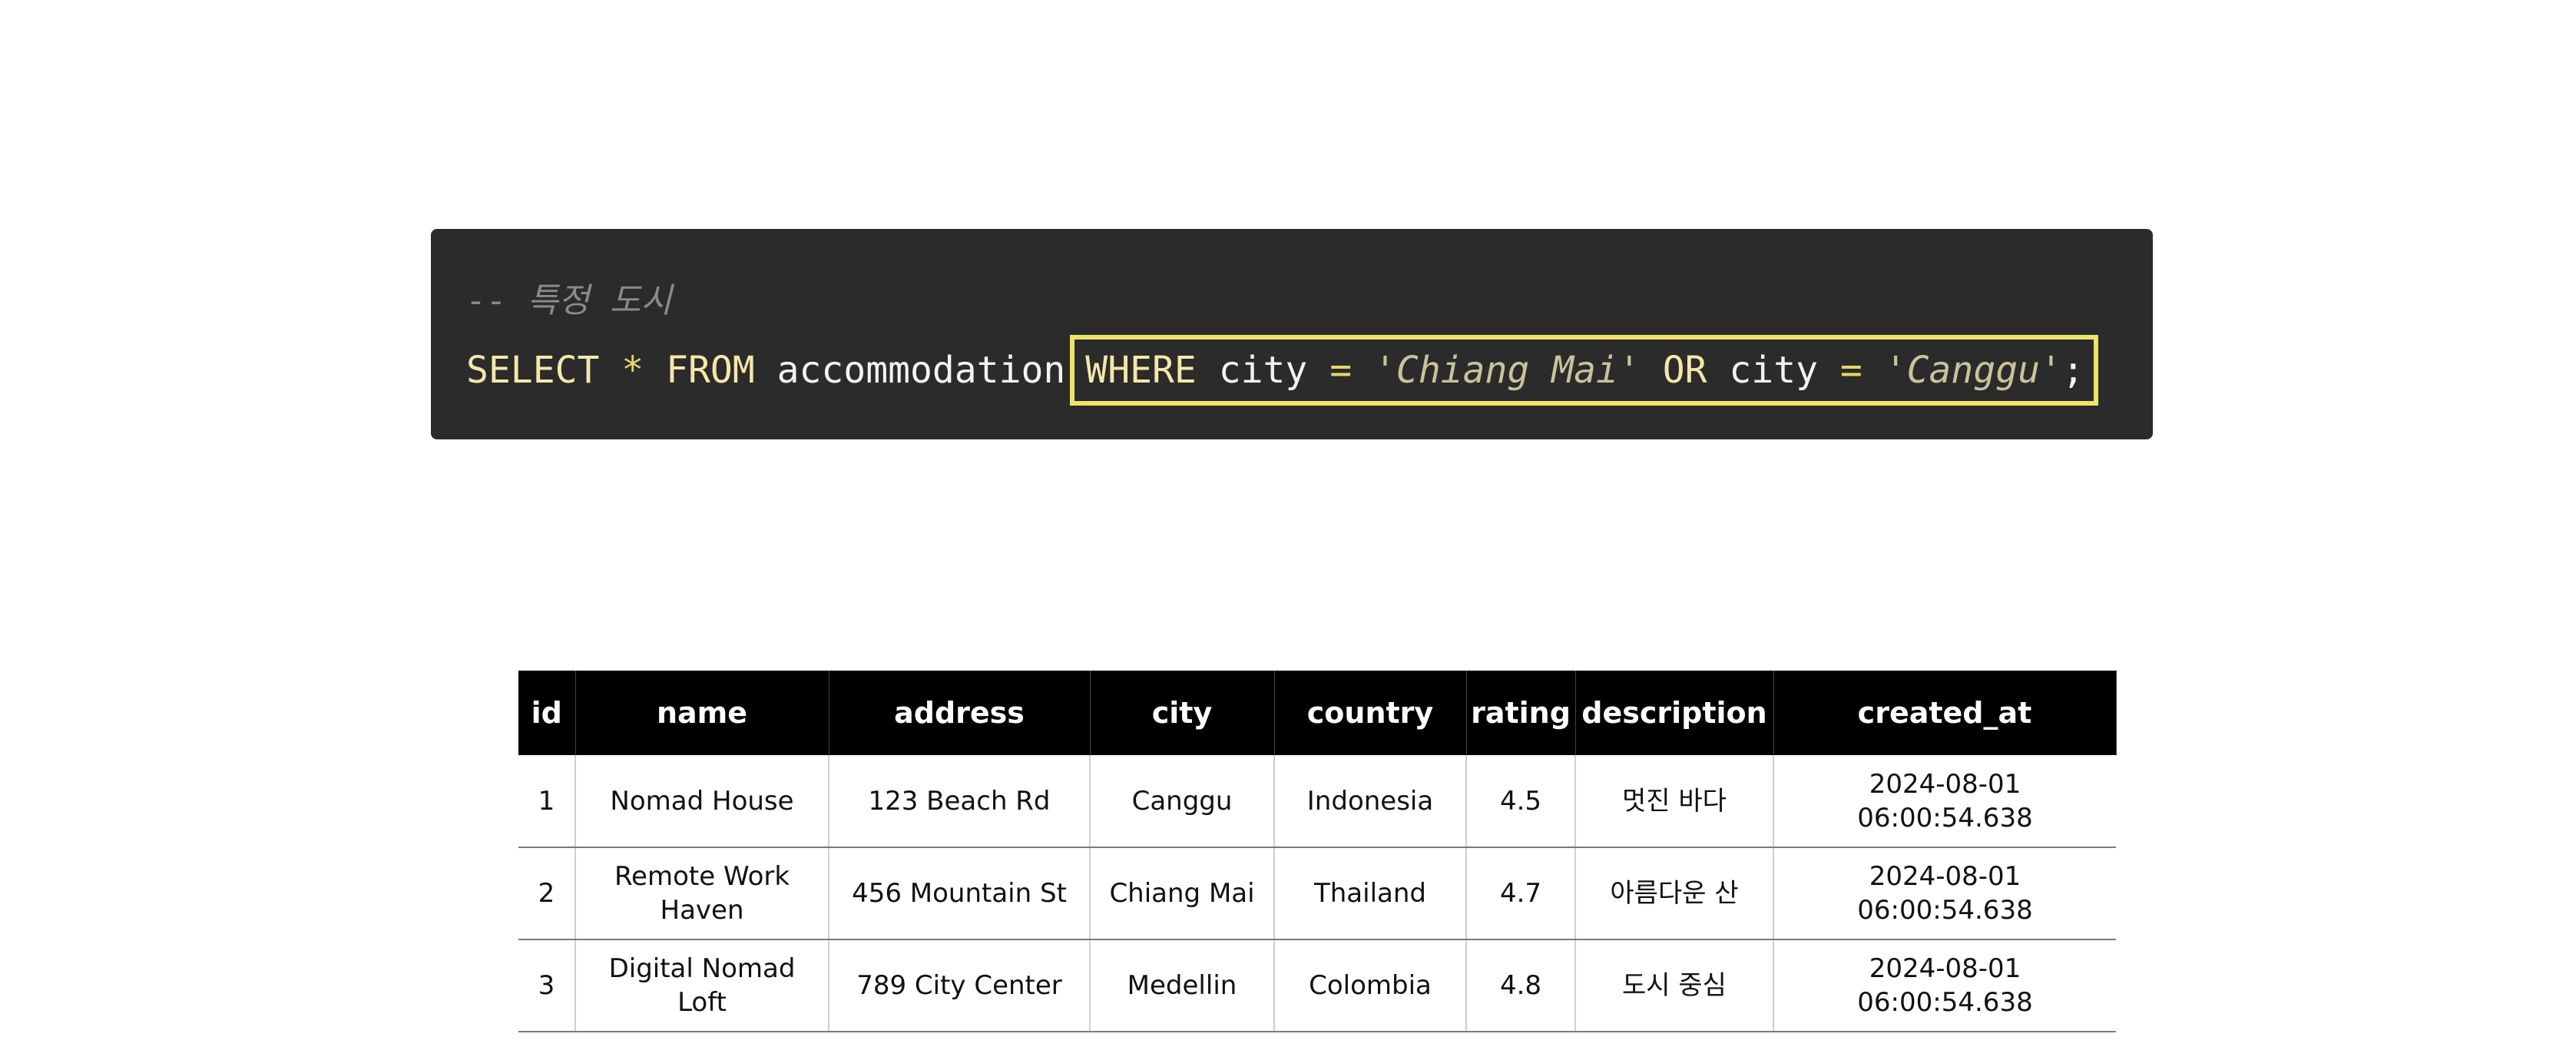 The height and width of the screenshot is (1057, 2576). What do you see at coordinates (2072, 370) in the screenshot?
I see `sql-semicolon: ;` at bounding box center [2072, 370].